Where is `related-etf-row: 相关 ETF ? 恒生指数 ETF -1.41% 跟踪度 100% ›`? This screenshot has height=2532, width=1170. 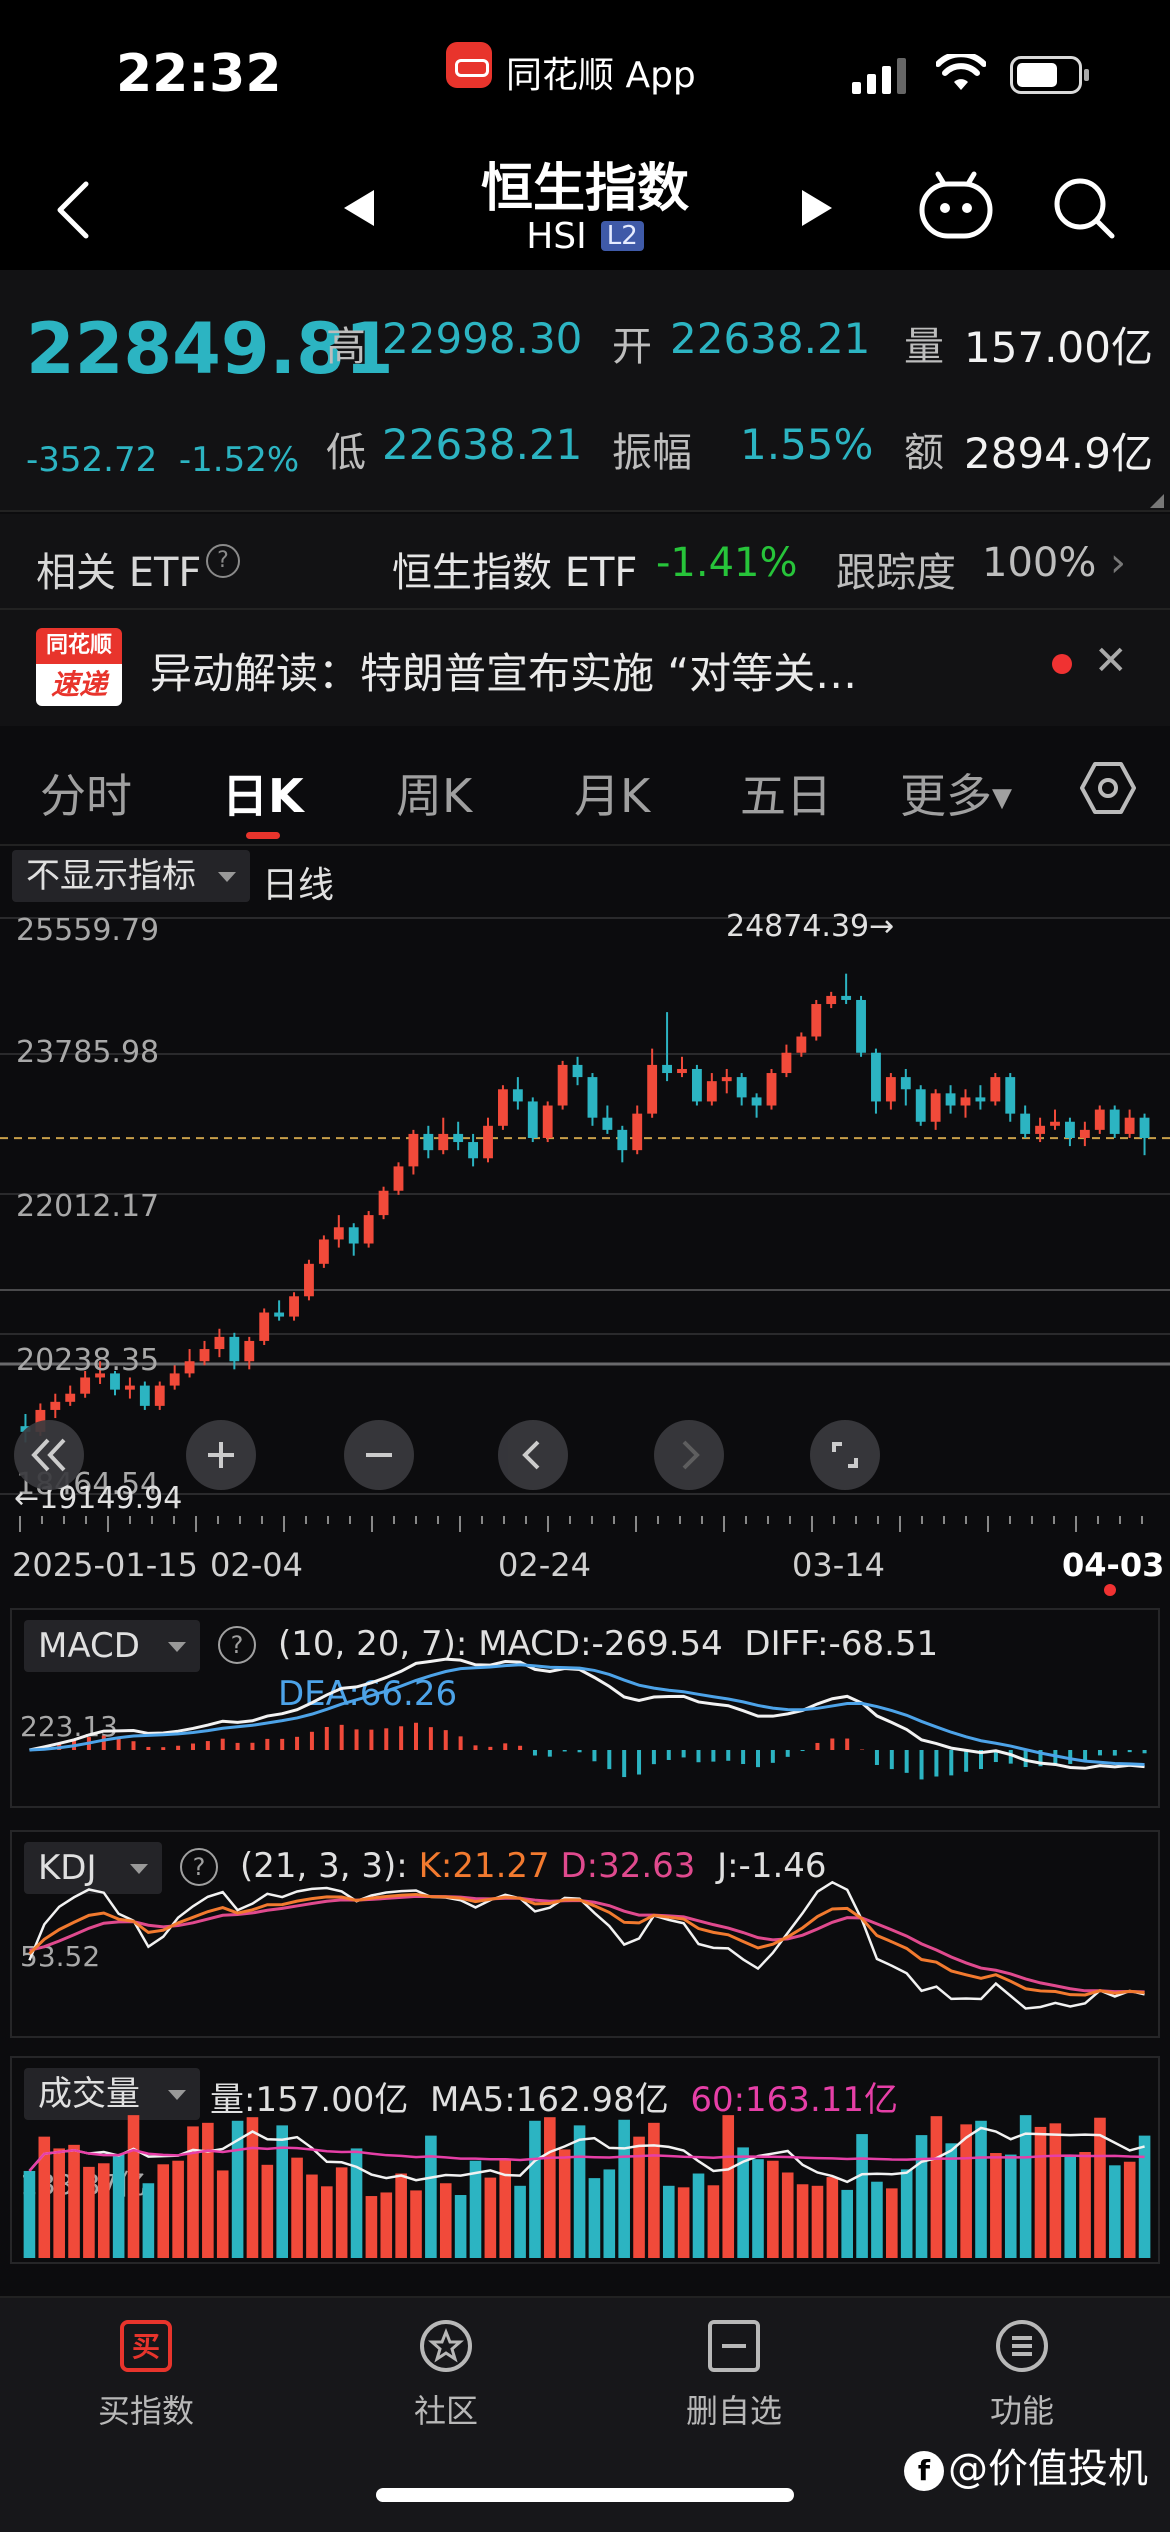 related-etf-row: 相关 ETF ? 恒生指数 ETF -1.41% 跟踪度 100% › is located at coordinates (585, 561).